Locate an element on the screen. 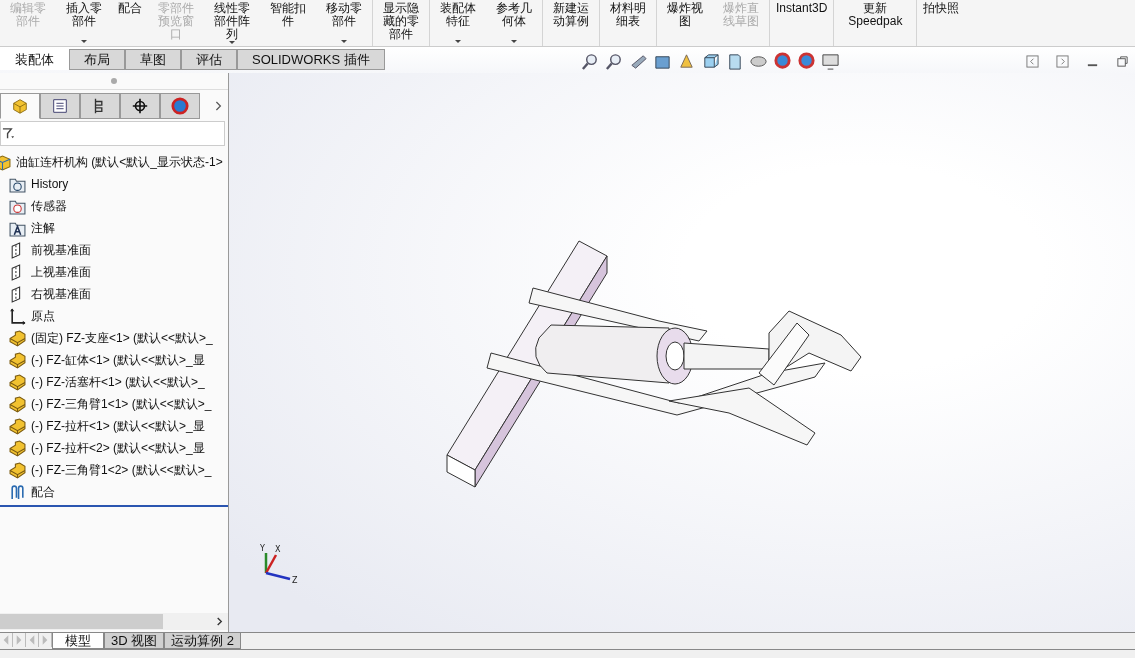 The image size is (1135, 658). origin-icon is located at coordinates (17, 316).